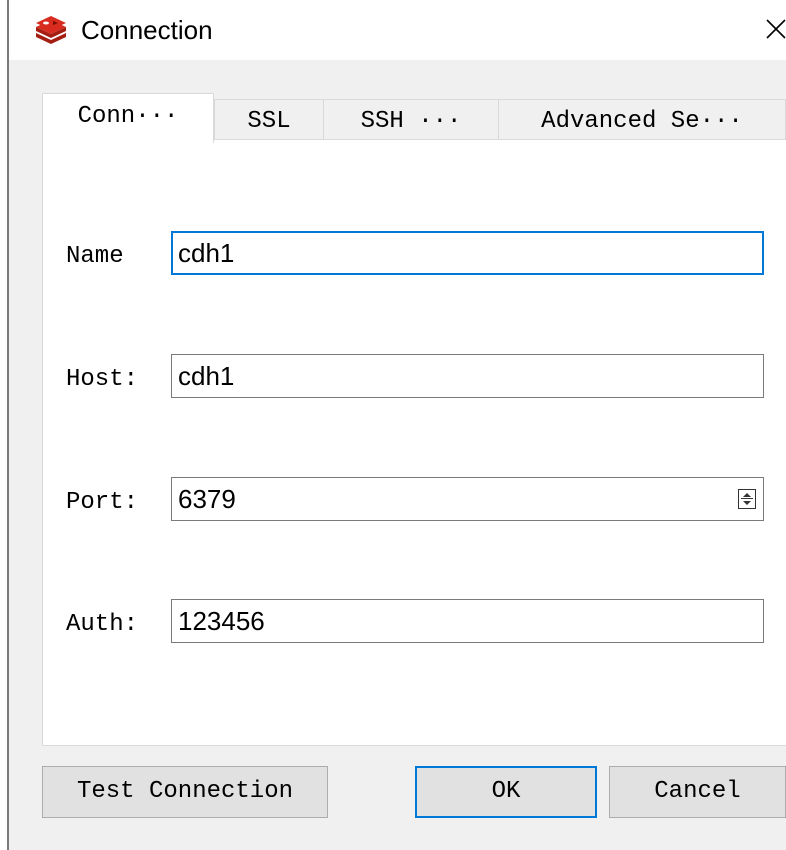  I want to click on redis-logo-icon, so click(51, 30).